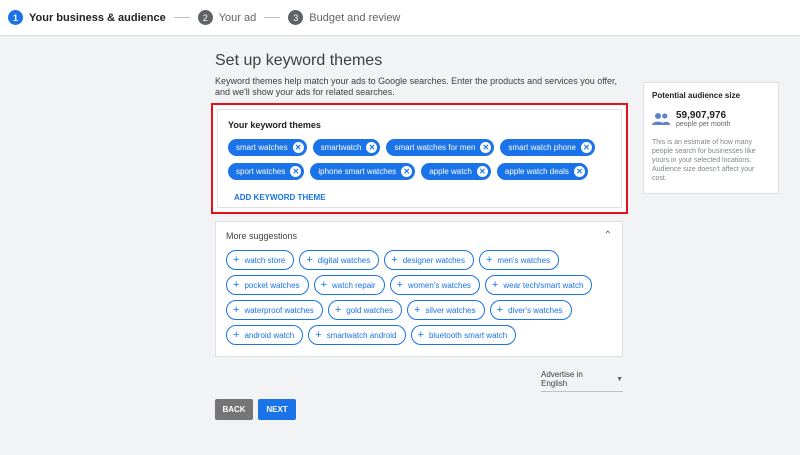 This screenshot has width=800, height=455. I want to click on suggestion-chip-label: gold watches, so click(369, 310).